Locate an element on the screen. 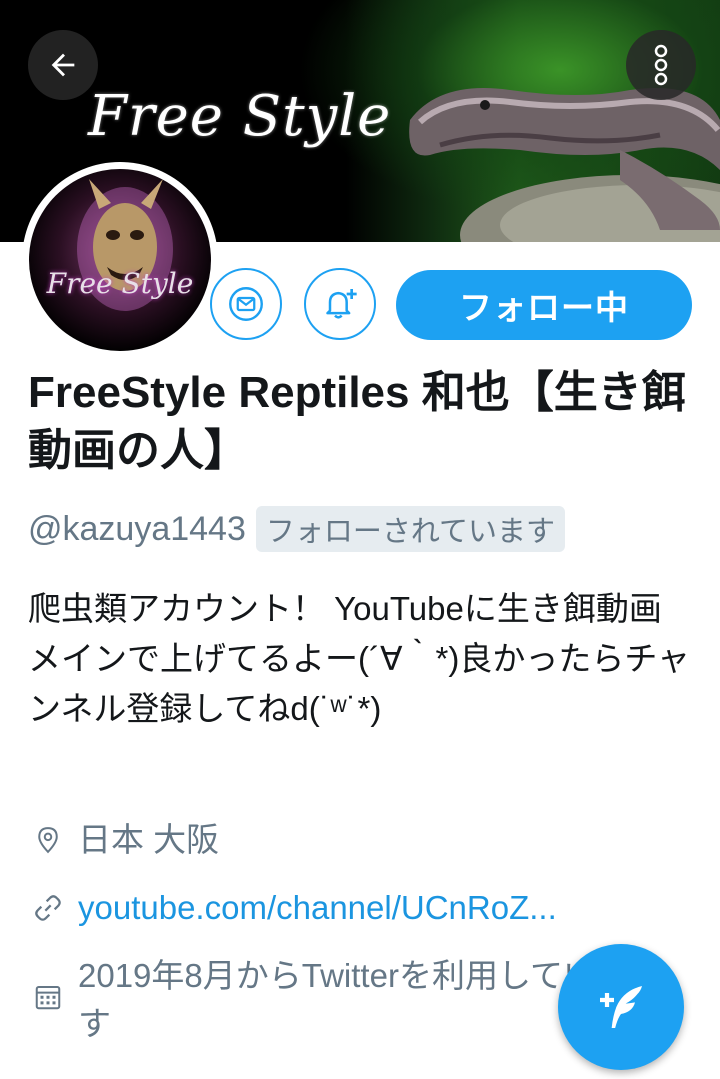 Image resolution: width=720 pixels, height=1079 pixels. user-handle: @kazuya1443 is located at coordinates (137, 528).